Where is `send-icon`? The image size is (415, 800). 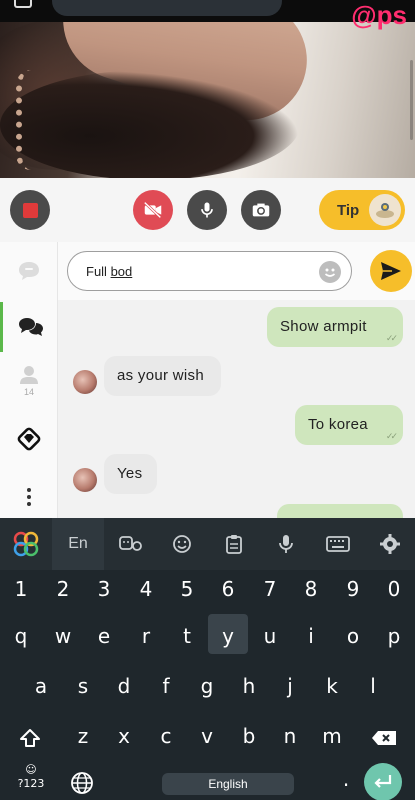 send-icon is located at coordinates (391, 271).